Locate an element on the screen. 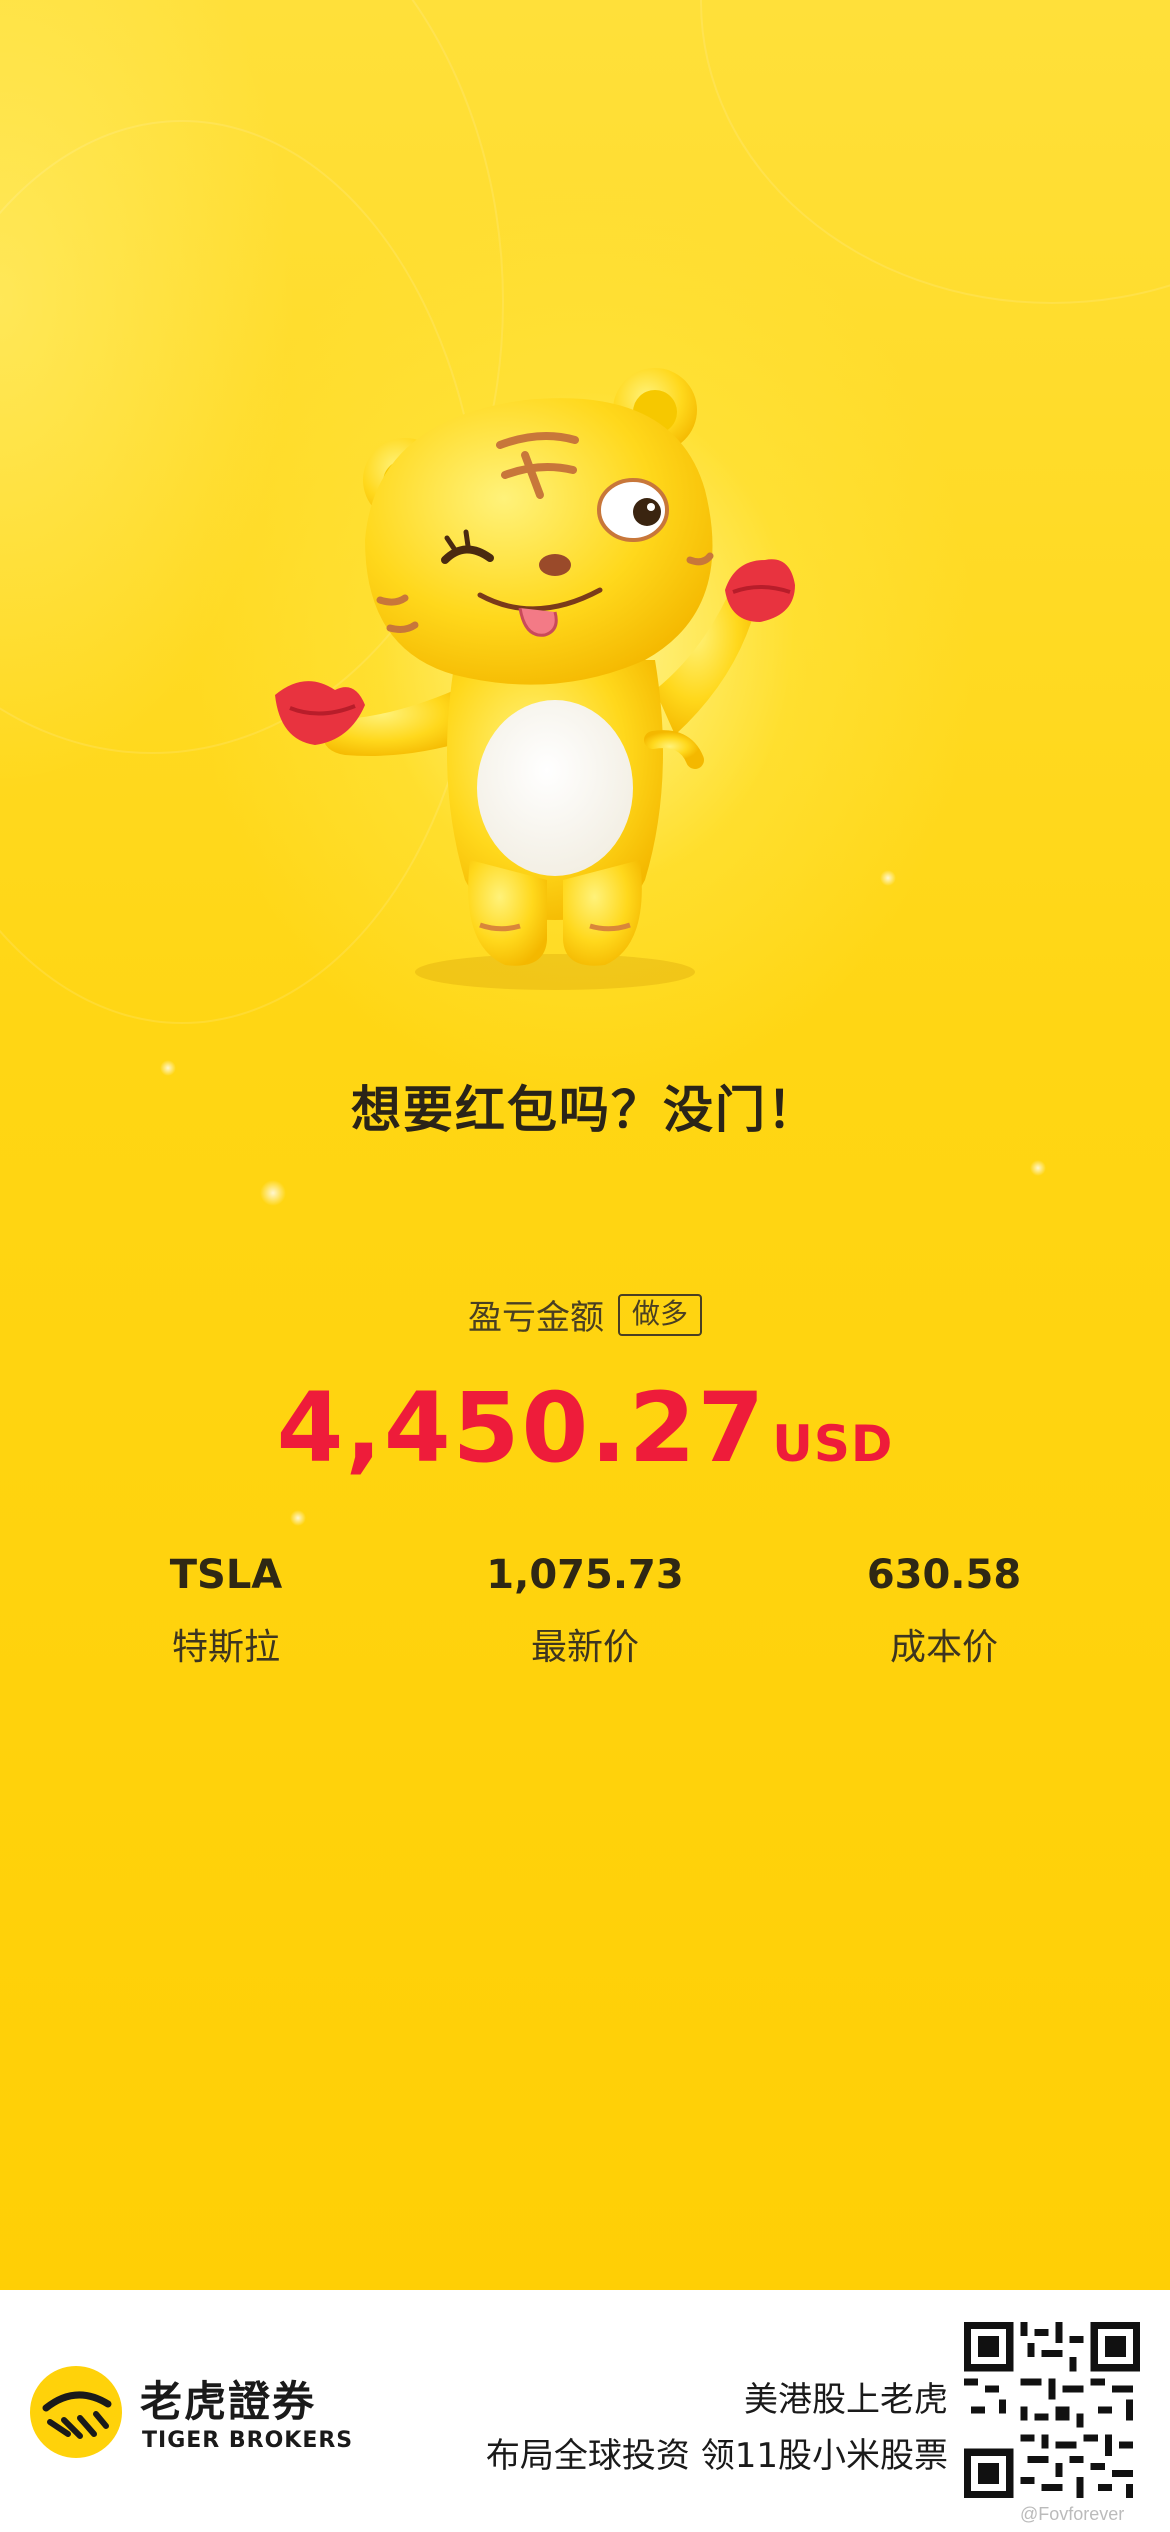  tiger-brokers-logo-icon is located at coordinates (76, 2412).